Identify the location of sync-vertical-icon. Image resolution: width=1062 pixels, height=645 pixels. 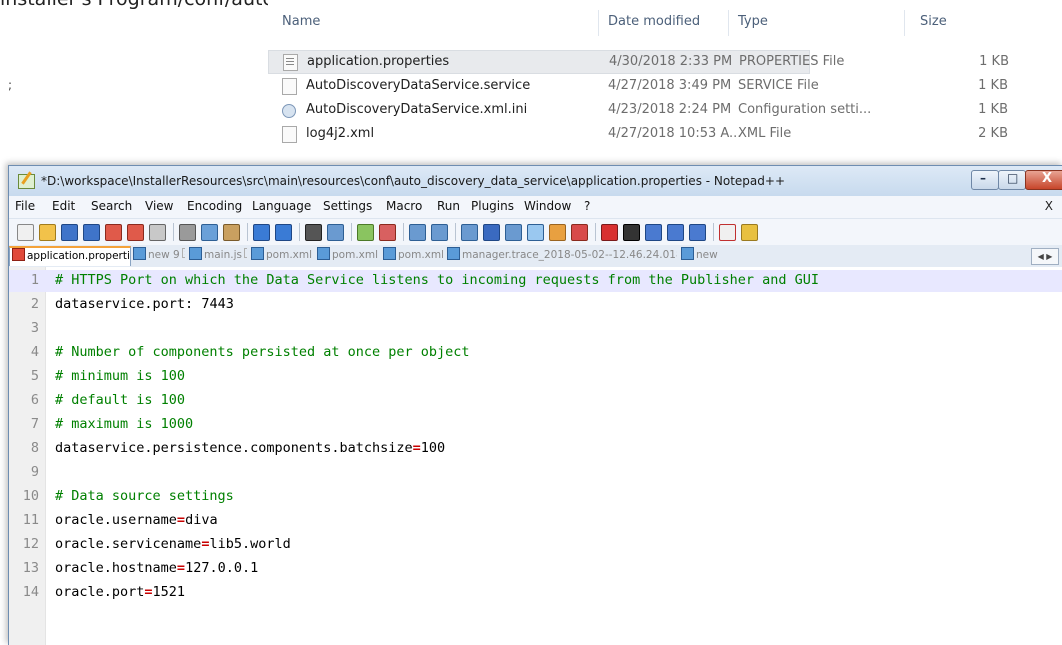
(417, 232).